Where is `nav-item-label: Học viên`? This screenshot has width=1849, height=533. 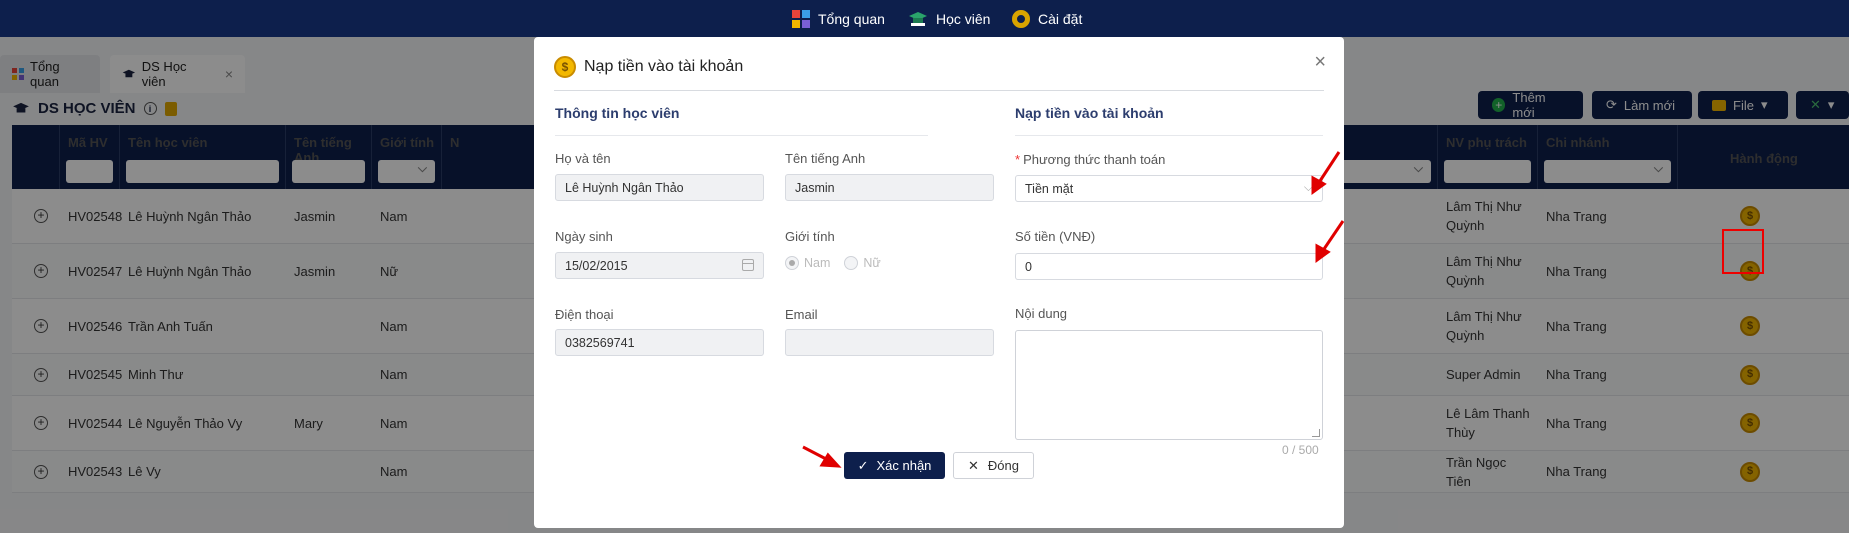 nav-item-label: Học viên is located at coordinates (963, 18).